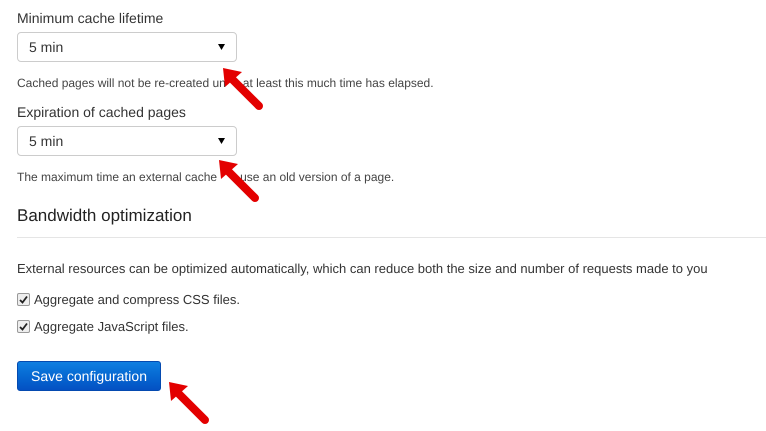 Image resolution: width=766 pixels, height=431 pixels. Describe the element at coordinates (338, 83) in the screenshot. I see `field-description: at least this much time has elapsed.` at that location.